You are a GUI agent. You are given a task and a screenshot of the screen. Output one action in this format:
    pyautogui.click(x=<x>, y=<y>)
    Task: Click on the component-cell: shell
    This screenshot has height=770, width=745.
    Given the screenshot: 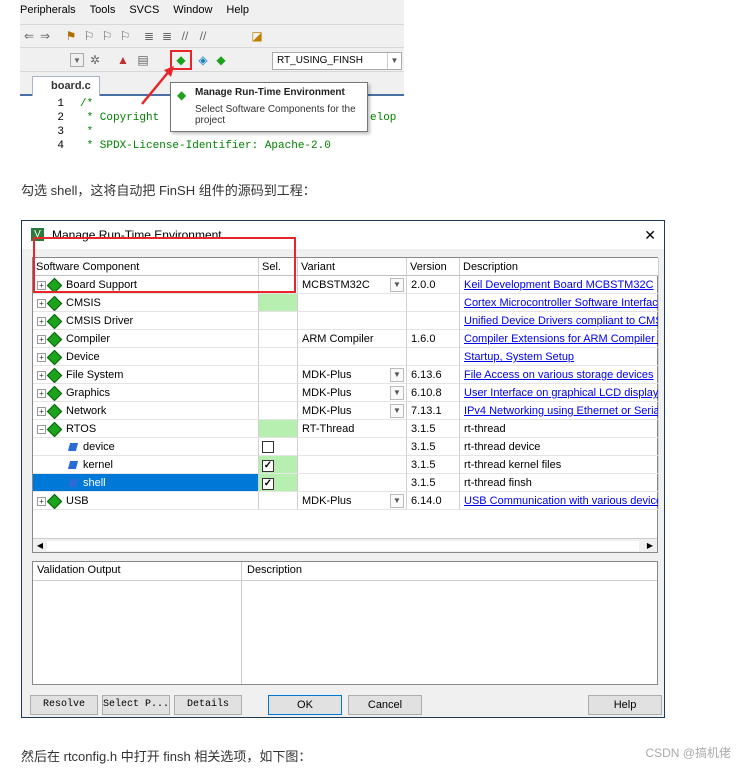 What is the action you would take?
    pyautogui.click(x=146, y=483)
    